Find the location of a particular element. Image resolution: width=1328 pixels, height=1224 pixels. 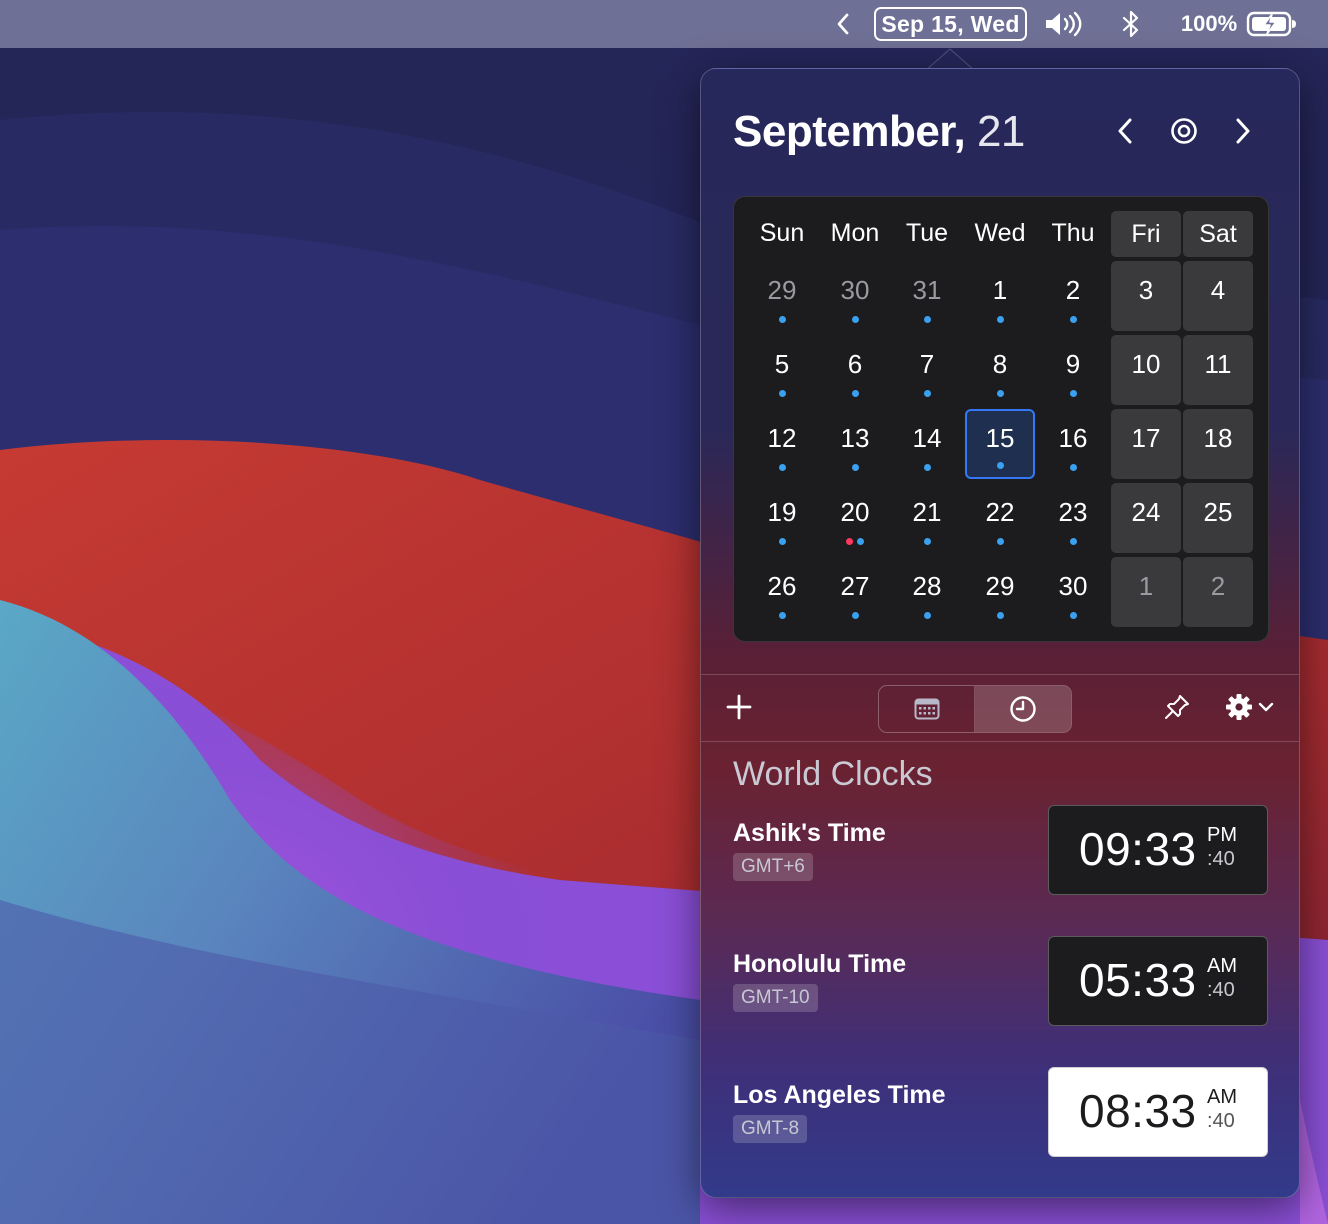

settings-menu-button is located at coordinates (1249, 707).